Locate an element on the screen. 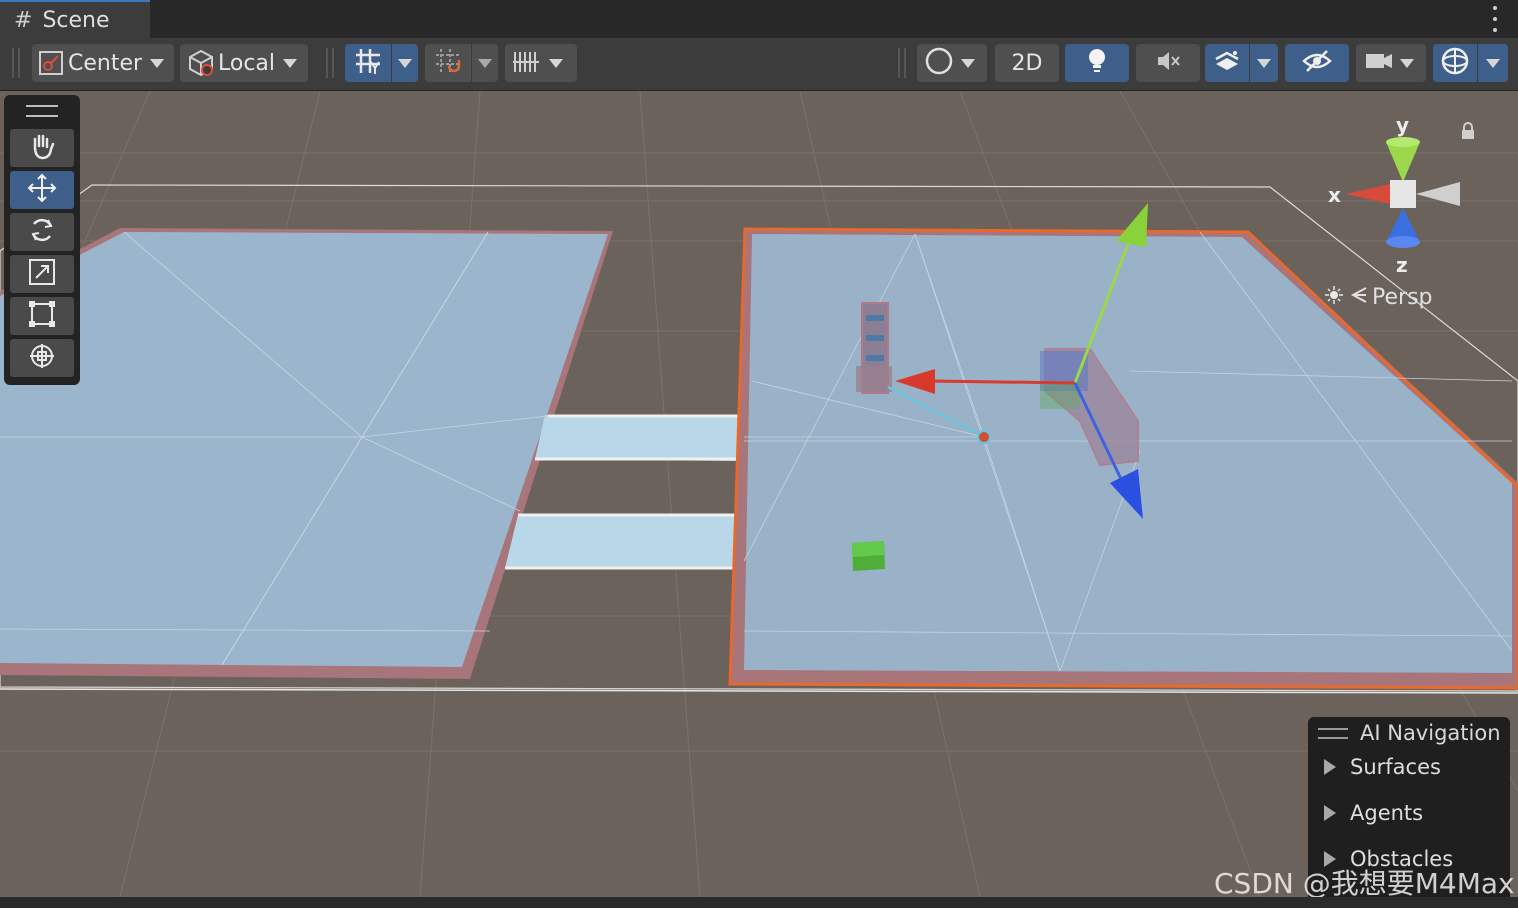 The width and height of the screenshot is (1518, 908). tools-overlay is located at coordinates (42, 240).